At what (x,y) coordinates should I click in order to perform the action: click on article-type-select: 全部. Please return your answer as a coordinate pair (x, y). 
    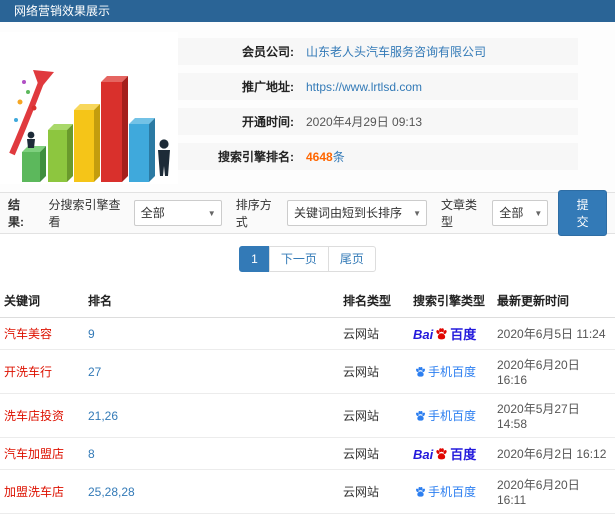
    Looking at the image, I should click on (520, 213).